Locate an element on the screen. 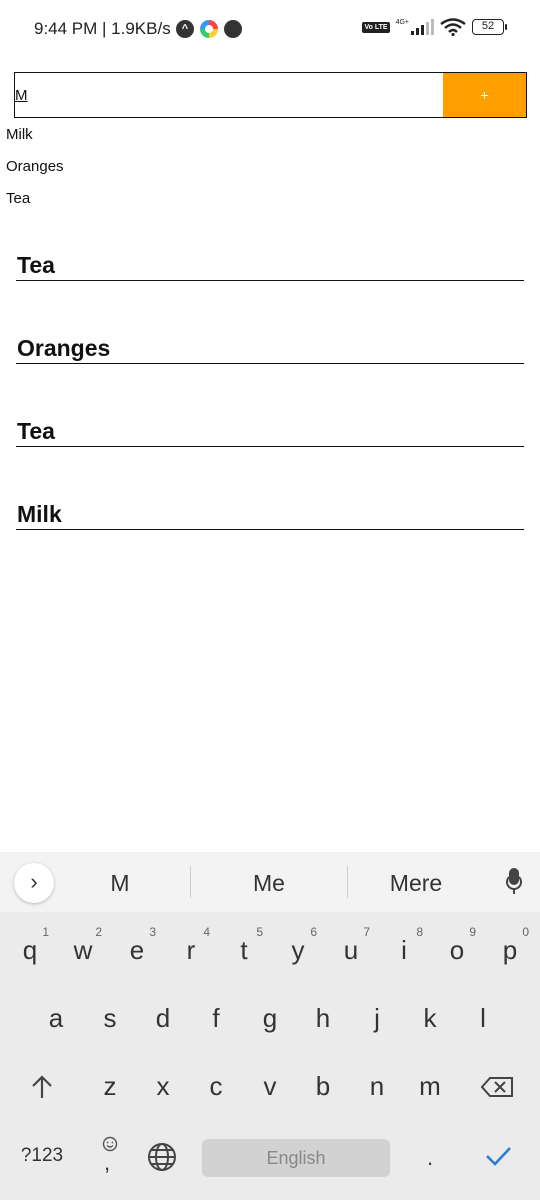 This screenshot has height=1200, width=540. key-label: u is located at coordinates (351, 950).